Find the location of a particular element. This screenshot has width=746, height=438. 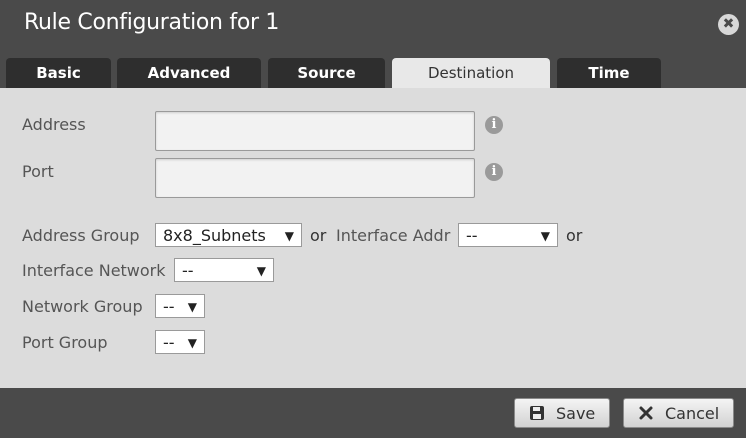

interface-addr-select: -- ▼ is located at coordinates (508, 235).